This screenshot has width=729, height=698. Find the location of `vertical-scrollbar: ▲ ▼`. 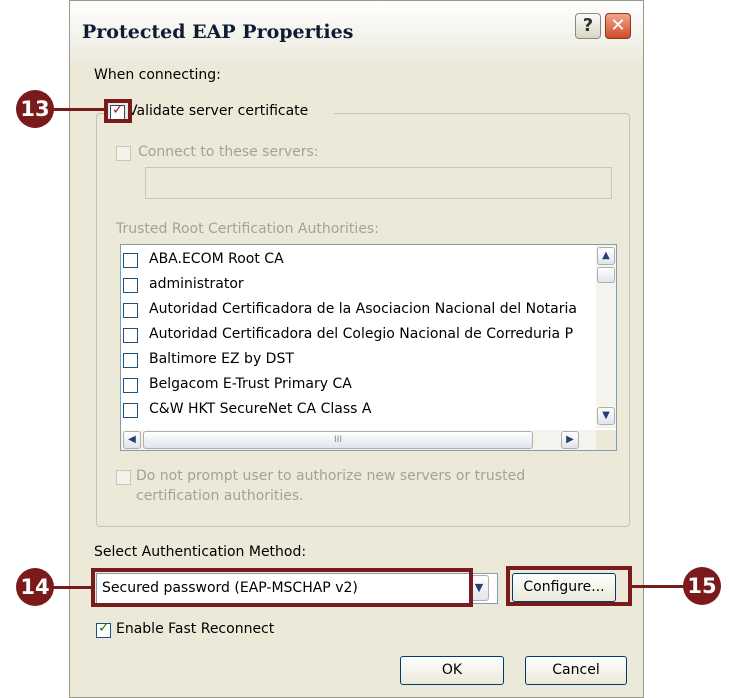

vertical-scrollbar: ▲ ▼ is located at coordinates (606, 336).